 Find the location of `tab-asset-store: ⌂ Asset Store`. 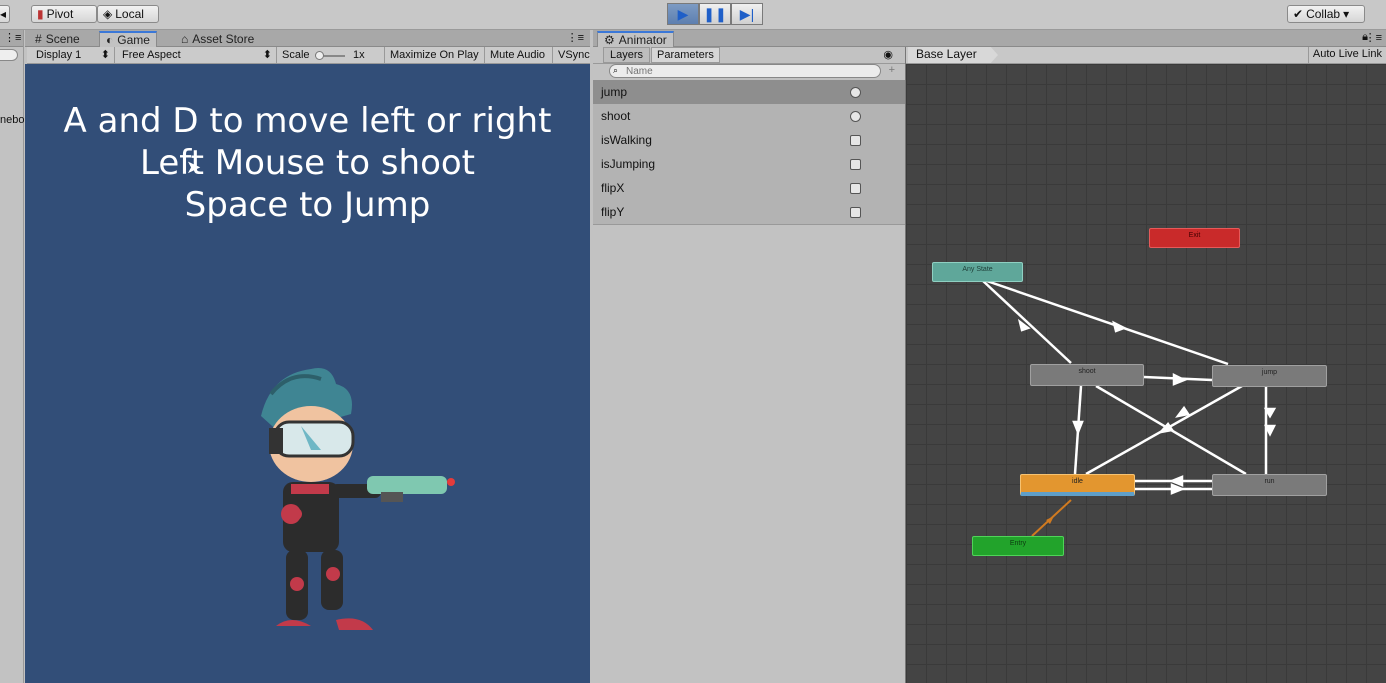

tab-asset-store: ⌂ Asset Store is located at coordinates (217, 39).